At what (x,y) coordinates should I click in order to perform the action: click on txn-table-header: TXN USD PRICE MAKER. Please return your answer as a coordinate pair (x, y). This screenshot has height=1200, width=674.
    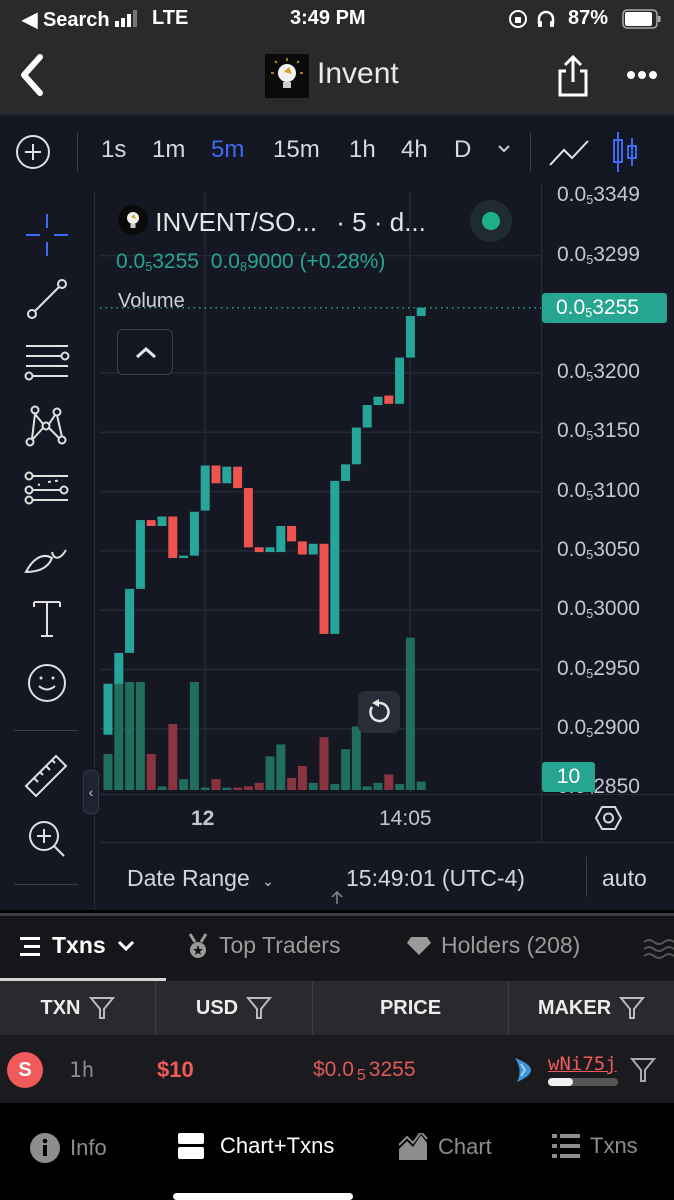
    Looking at the image, I should click on (337, 1008).